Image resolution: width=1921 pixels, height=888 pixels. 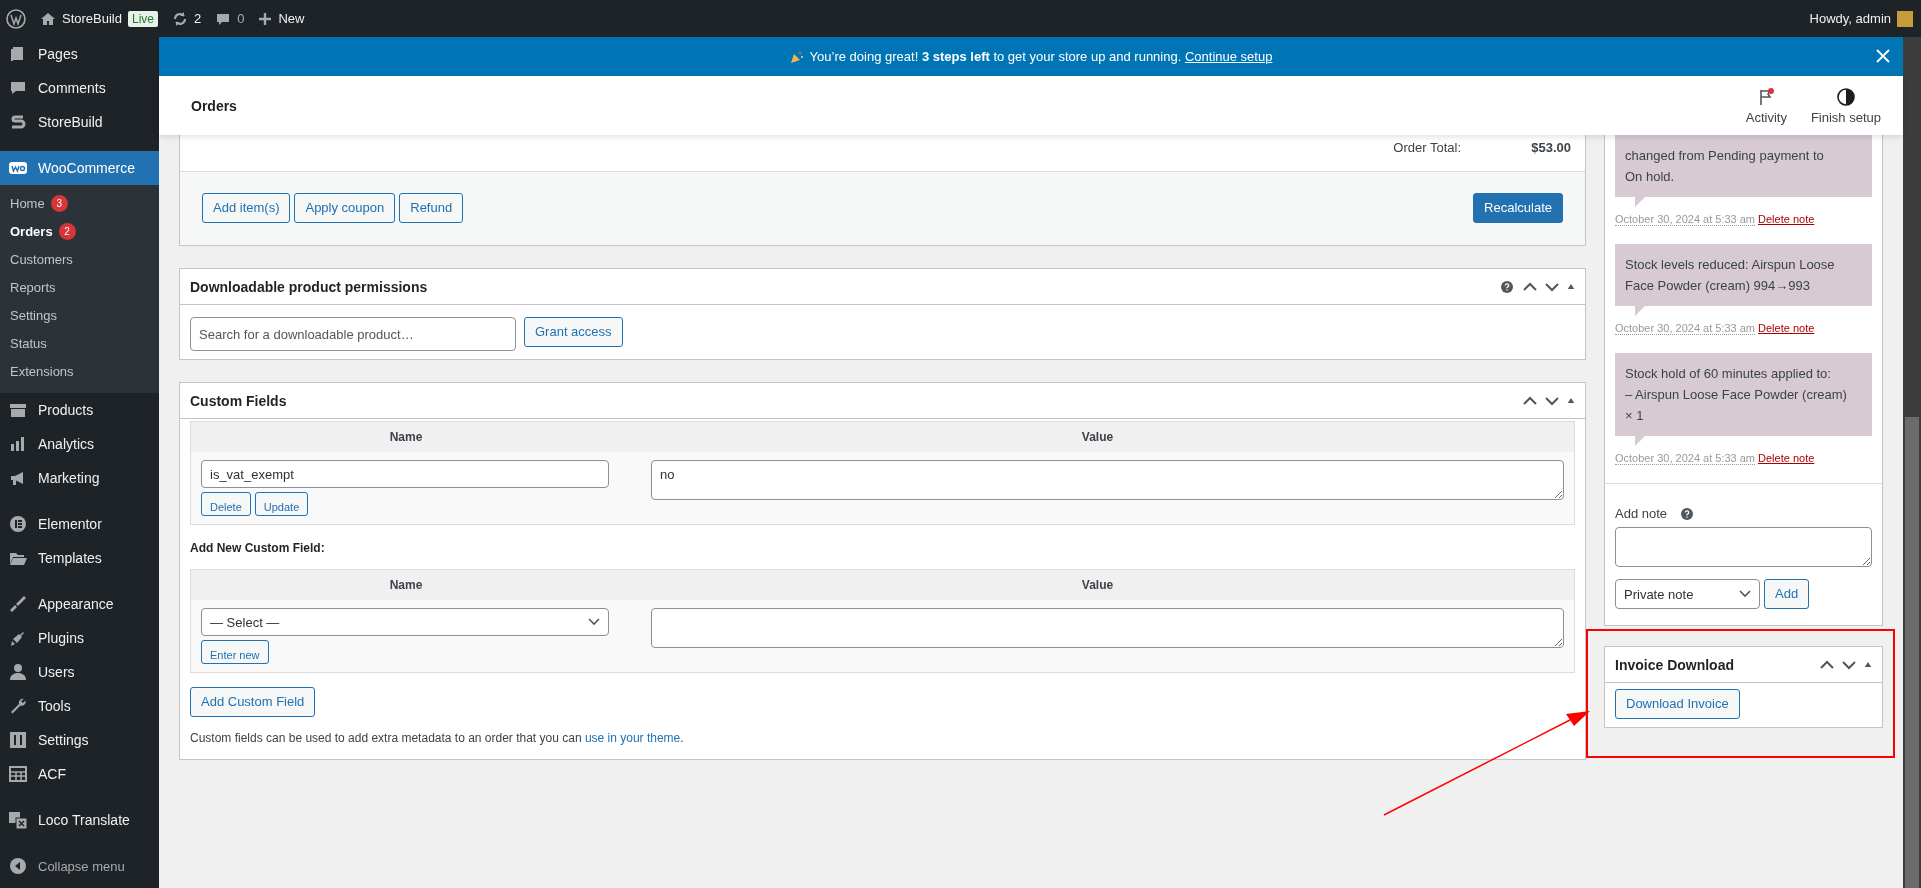 What do you see at coordinates (79, 444) in the screenshot?
I see `menu-item: Analytics` at bounding box center [79, 444].